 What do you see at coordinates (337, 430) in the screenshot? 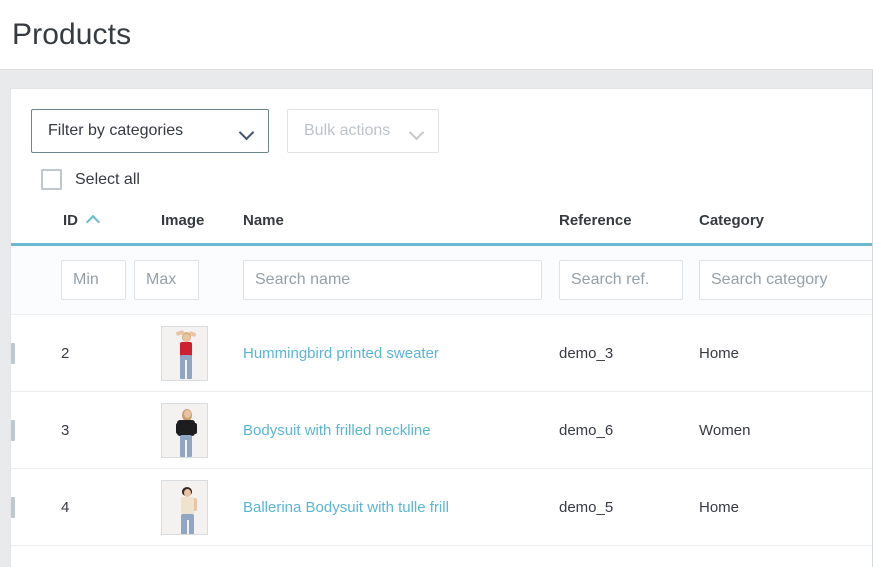
I see `product-name-link: Bodysuit with frilled neckline` at bounding box center [337, 430].